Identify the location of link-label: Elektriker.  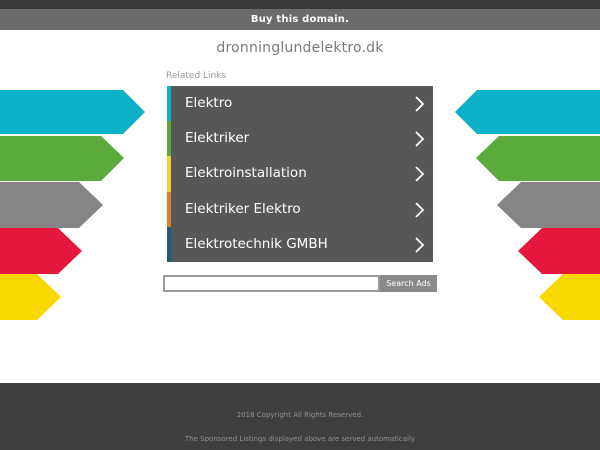
(217, 138).